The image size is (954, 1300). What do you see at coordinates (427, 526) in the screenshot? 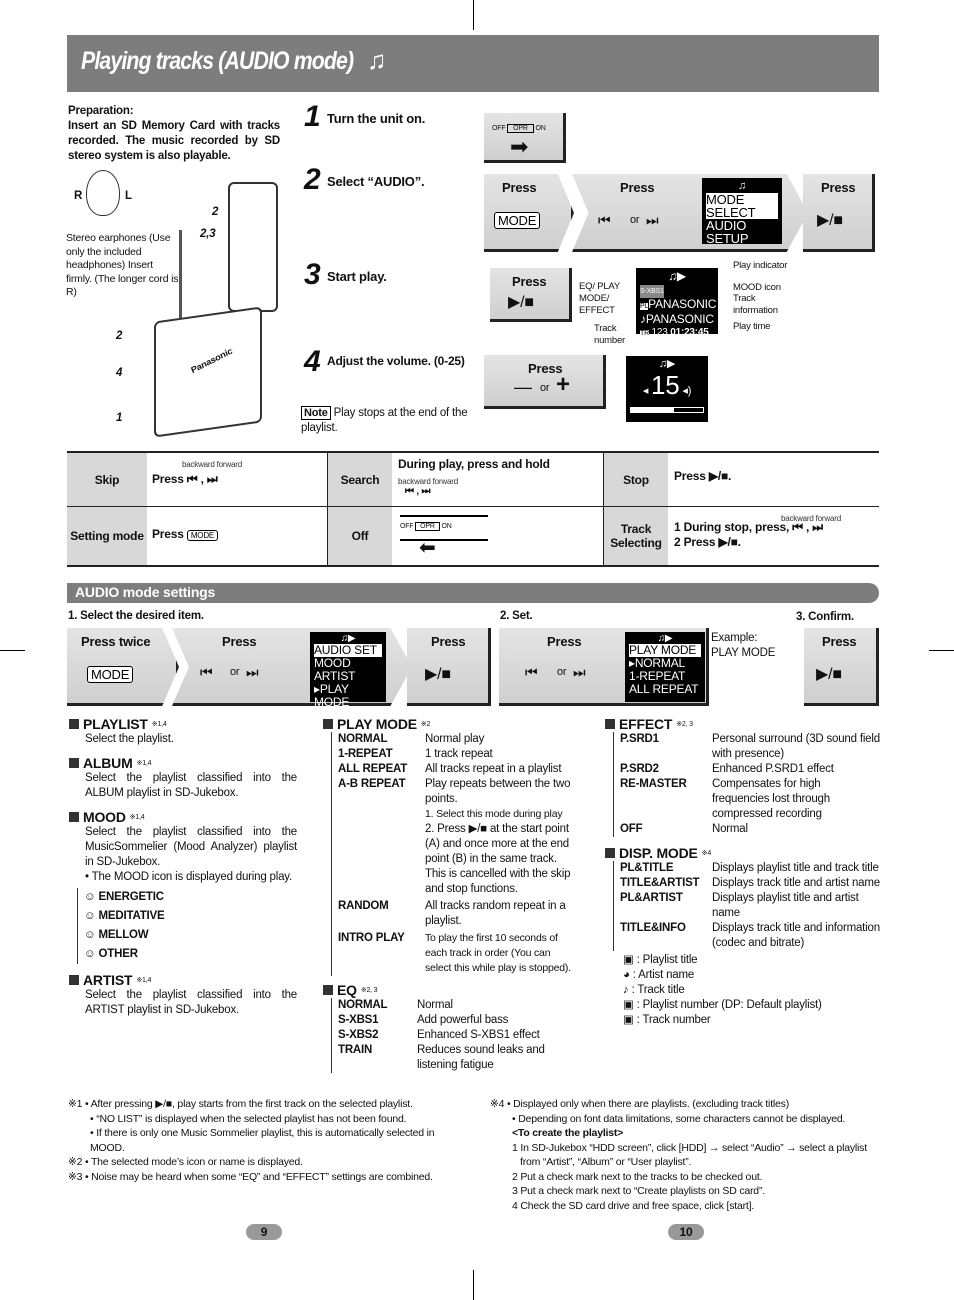
I see `switch-opr-label: OPR` at bounding box center [427, 526].